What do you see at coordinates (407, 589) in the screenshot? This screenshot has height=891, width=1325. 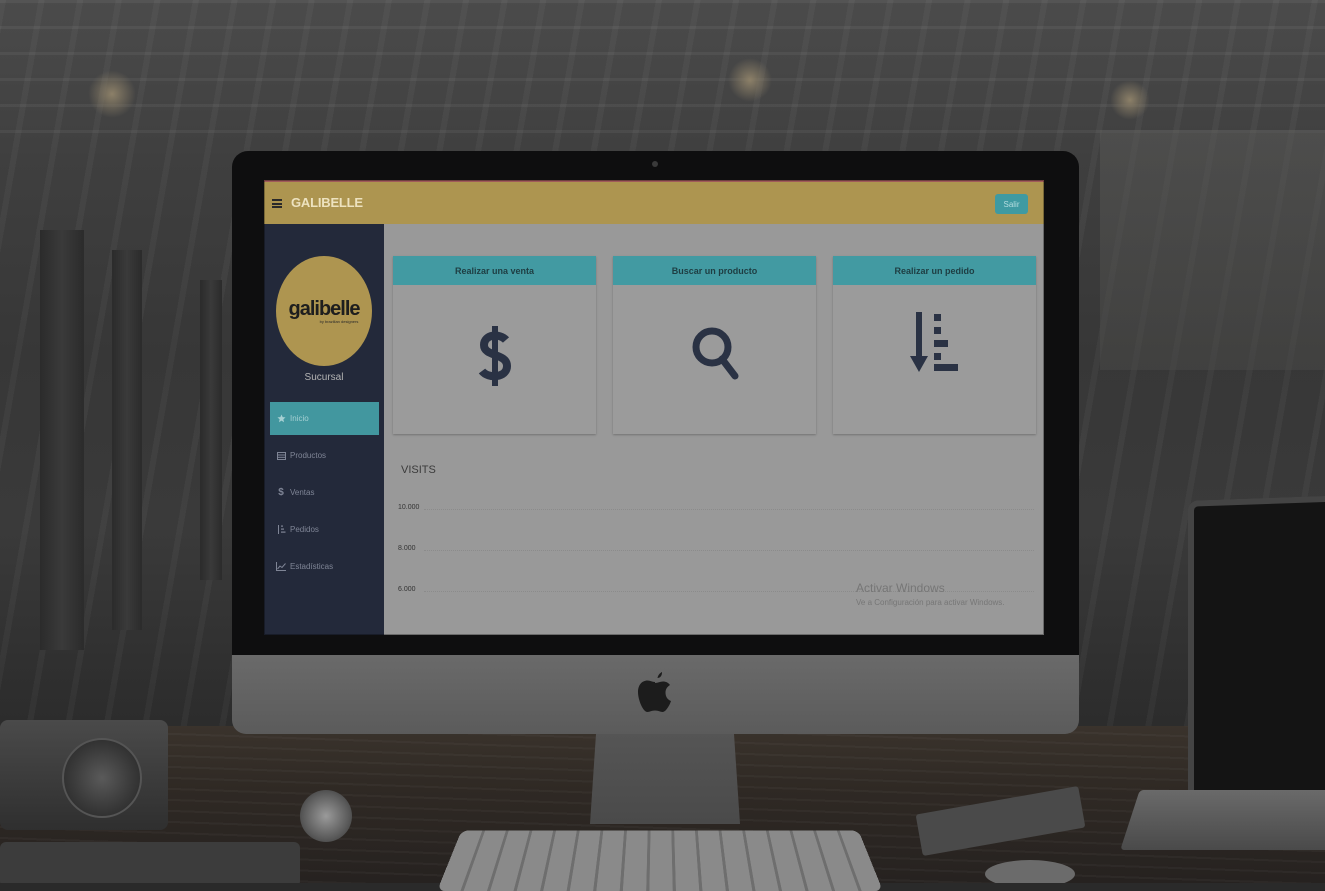 I see `y-tick-label: 6.000` at bounding box center [407, 589].